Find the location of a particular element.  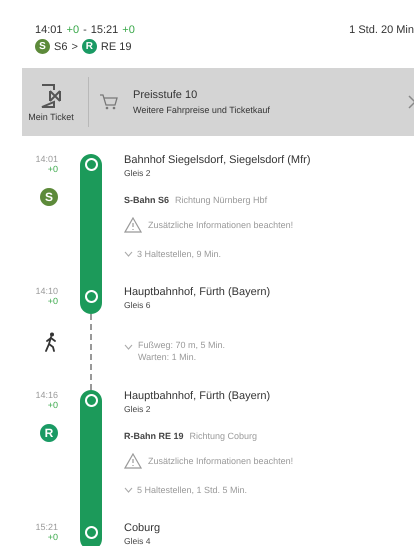

stop-time: 14:10 is located at coordinates (46, 291).